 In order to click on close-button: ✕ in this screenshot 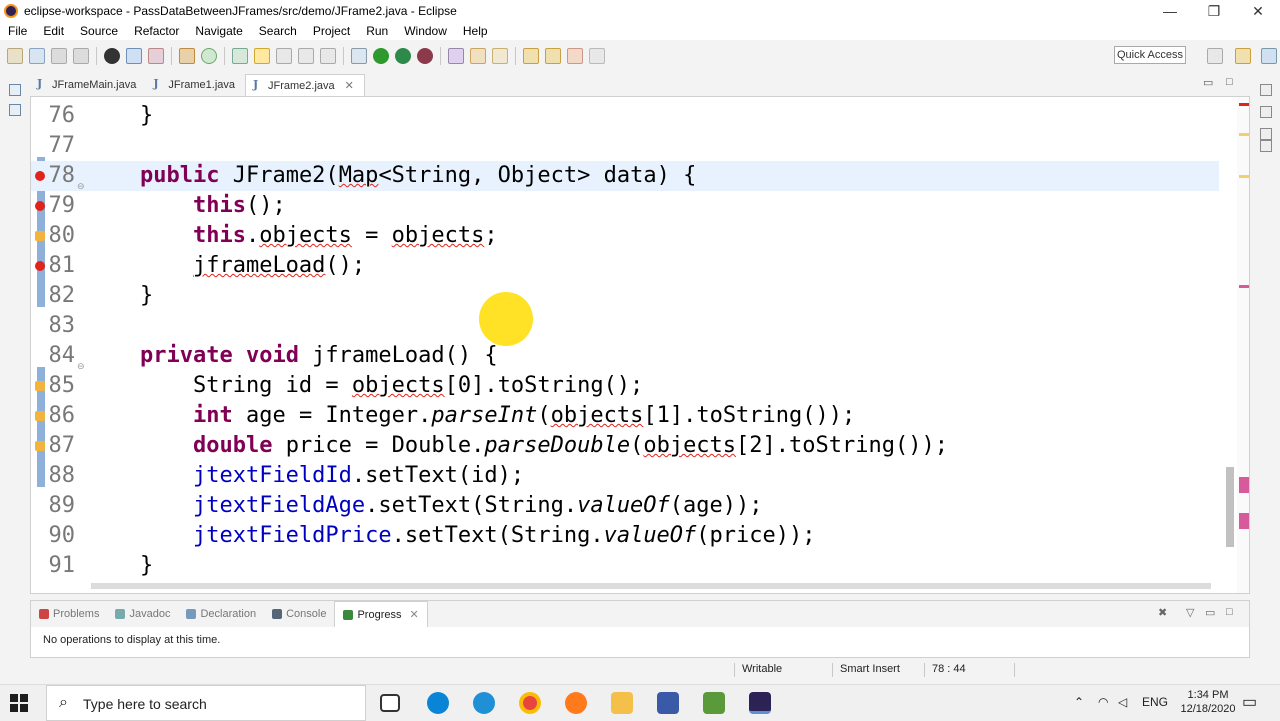, I will do `click(1258, 11)`.